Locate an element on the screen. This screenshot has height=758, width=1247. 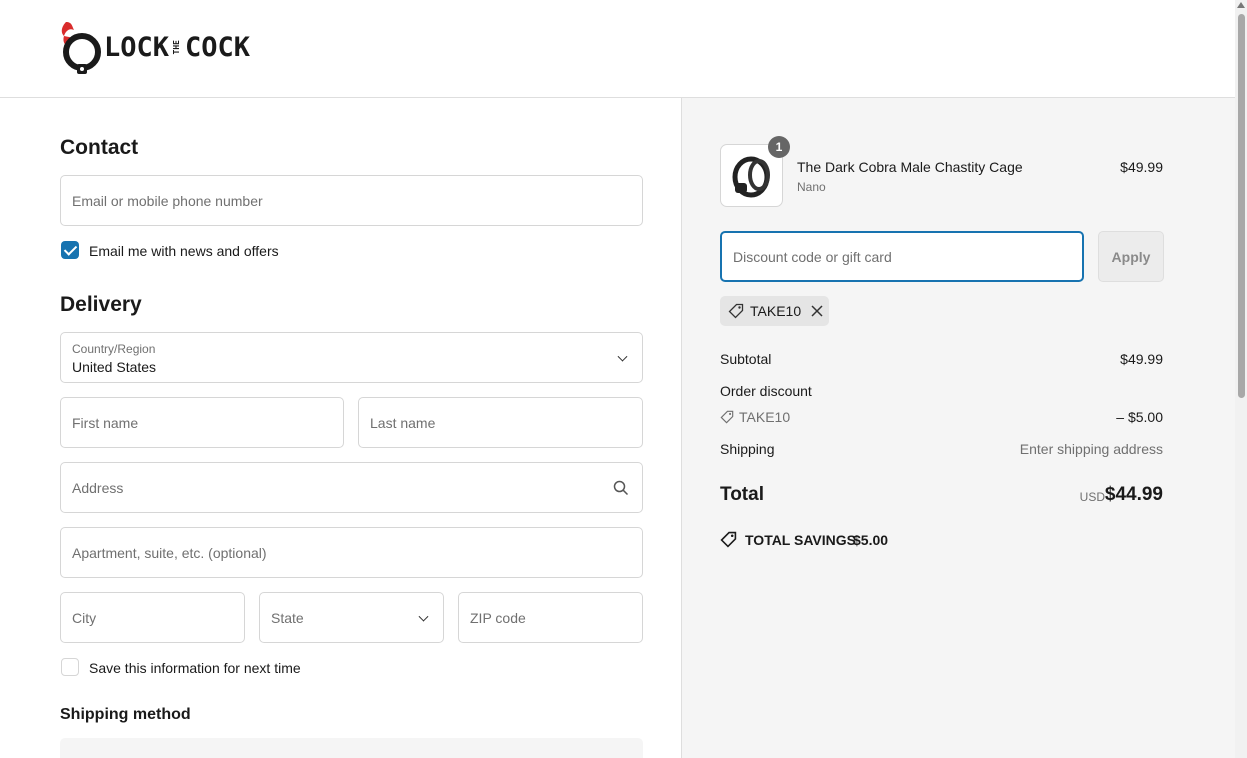
shipping-label: Shipping is located at coordinates (747, 449).